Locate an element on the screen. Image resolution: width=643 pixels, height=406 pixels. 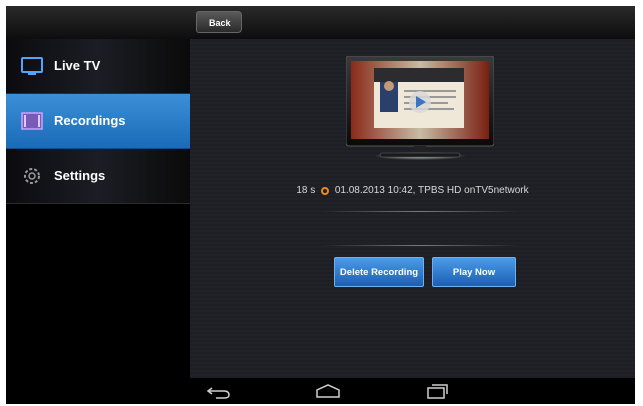
recent-apps-icon is located at coordinates (437, 391).